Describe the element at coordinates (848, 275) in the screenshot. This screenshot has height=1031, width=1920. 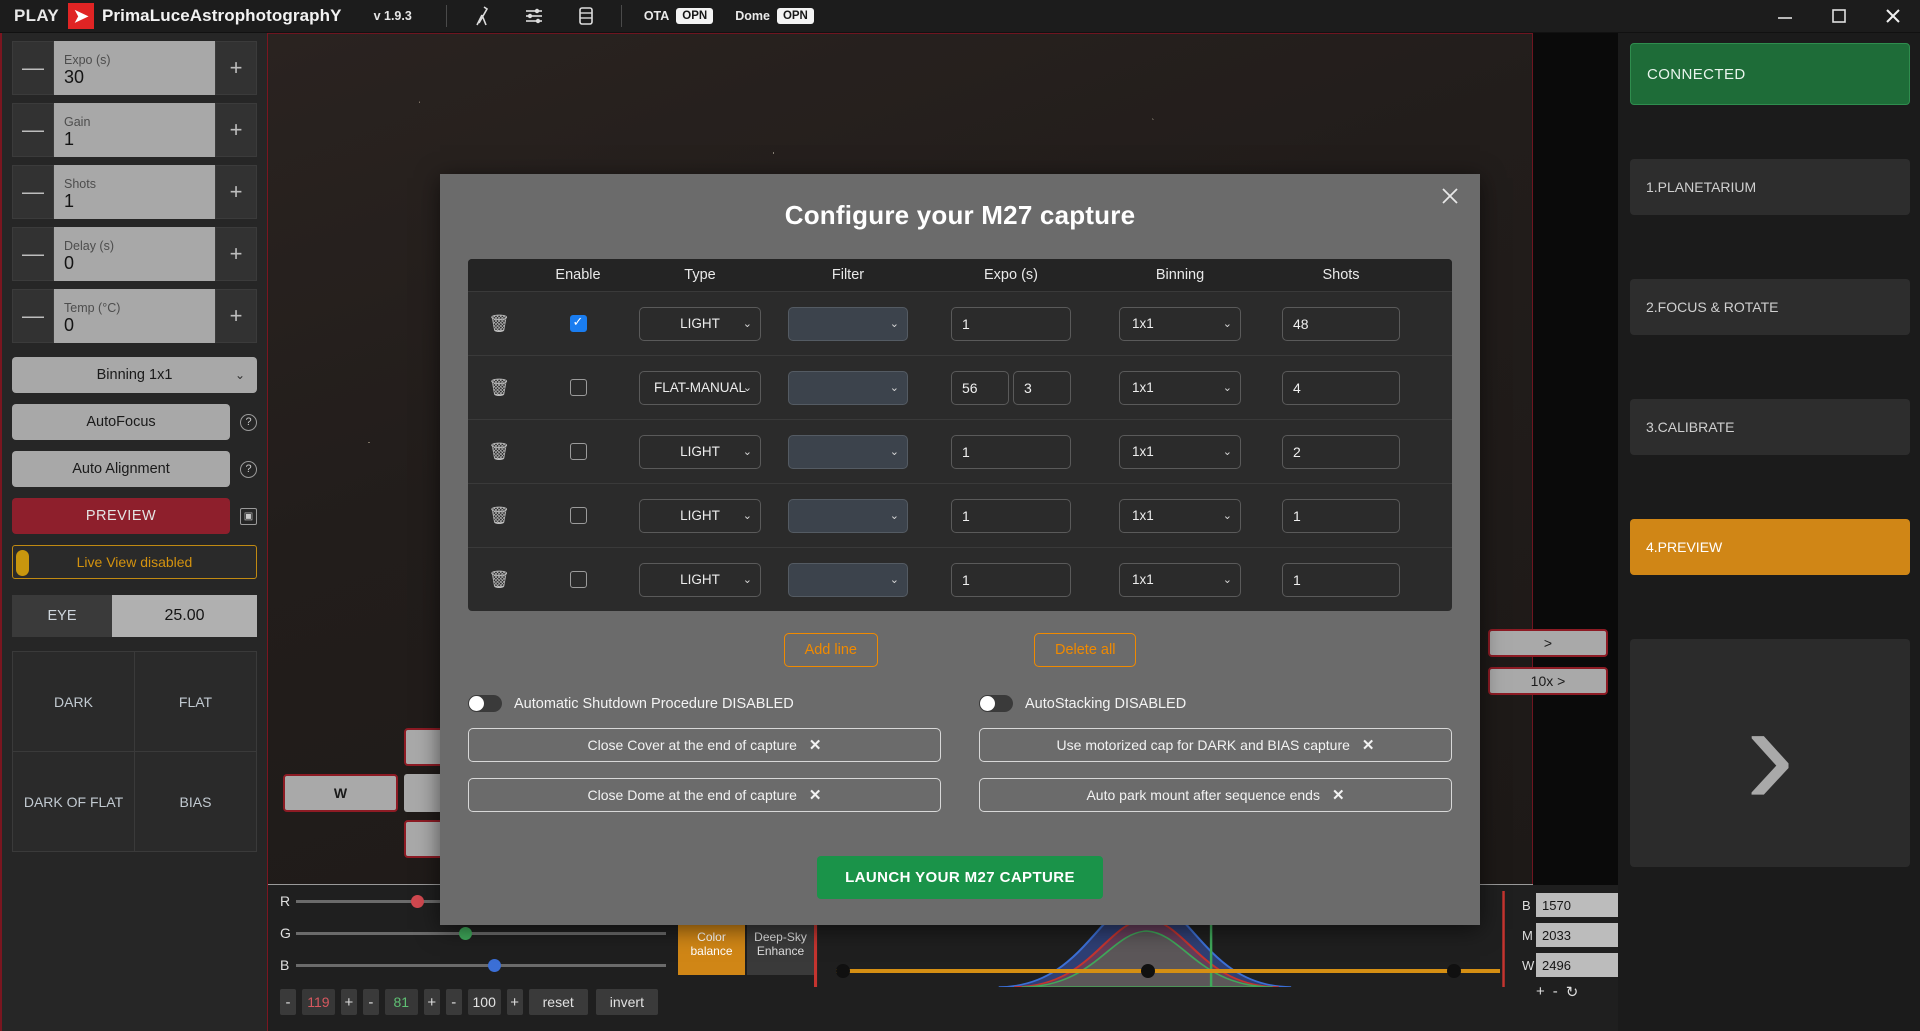
I see `col-filter: Filter` at that location.